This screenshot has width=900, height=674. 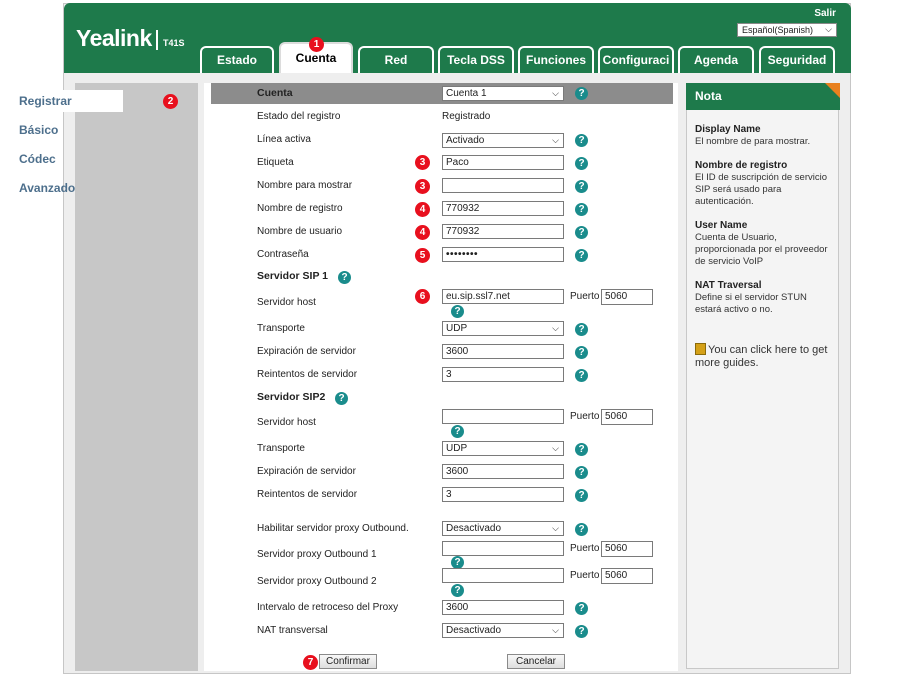 What do you see at coordinates (65, 101) in the screenshot?
I see `sidebar-item-registrar: Registrar` at bounding box center [65, 101].